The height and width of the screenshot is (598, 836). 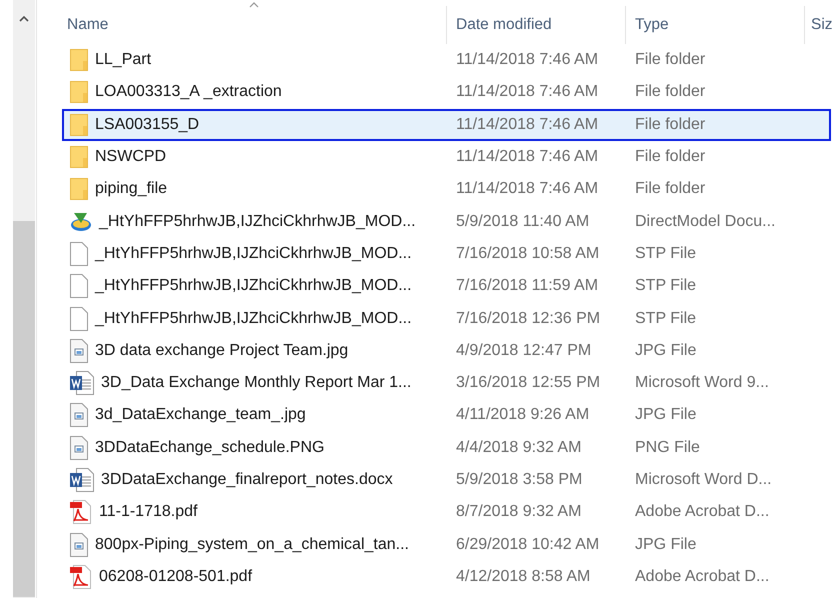 What do you see at coordinates (148, 512) in the screenshot?
I see `file-name: 11-1-1718.pdf` at bounding box center [148, 512].